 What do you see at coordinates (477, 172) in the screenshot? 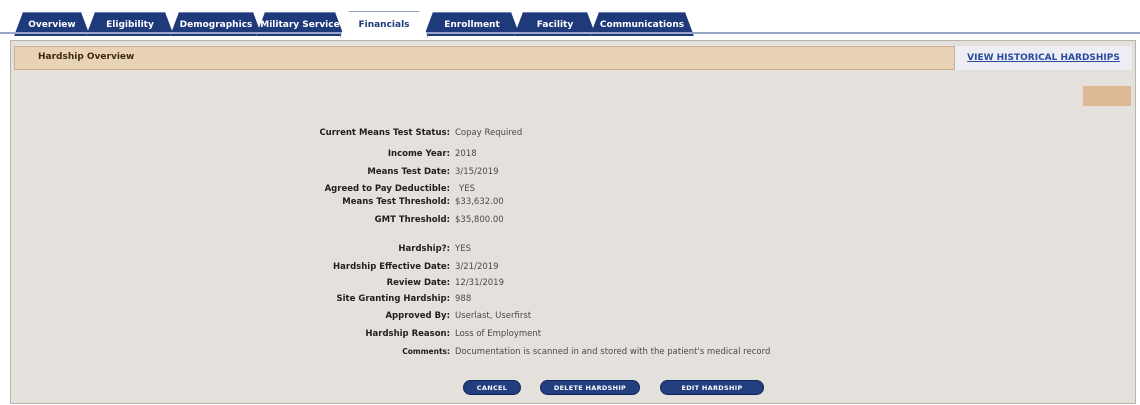
I see `field-value: 3/15/2019` at bounding box center [477, 172].